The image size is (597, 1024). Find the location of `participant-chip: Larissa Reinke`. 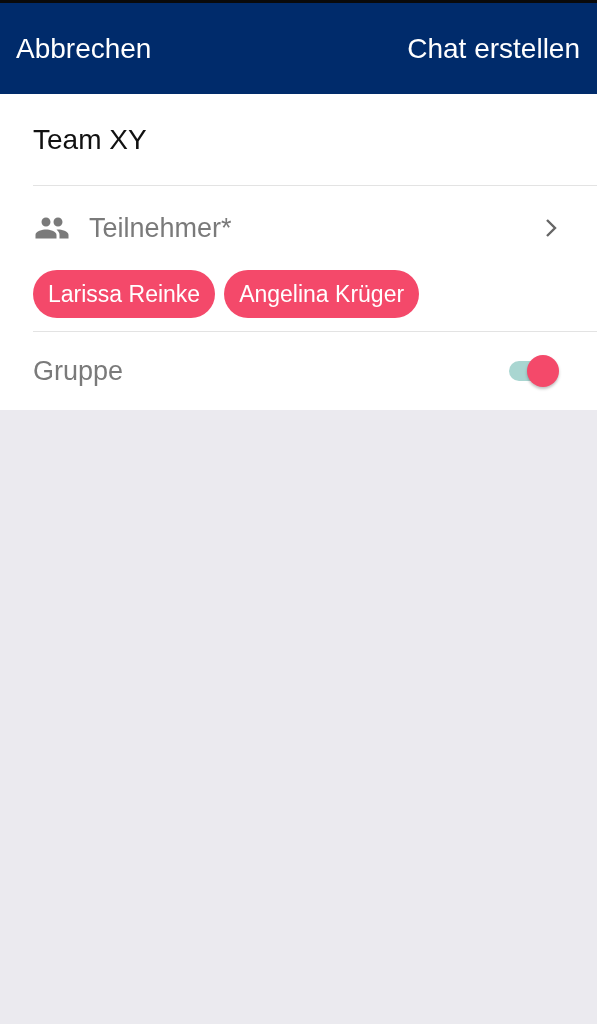

participant-chip: Larissa Reinke is located at coordinates (124, 294).